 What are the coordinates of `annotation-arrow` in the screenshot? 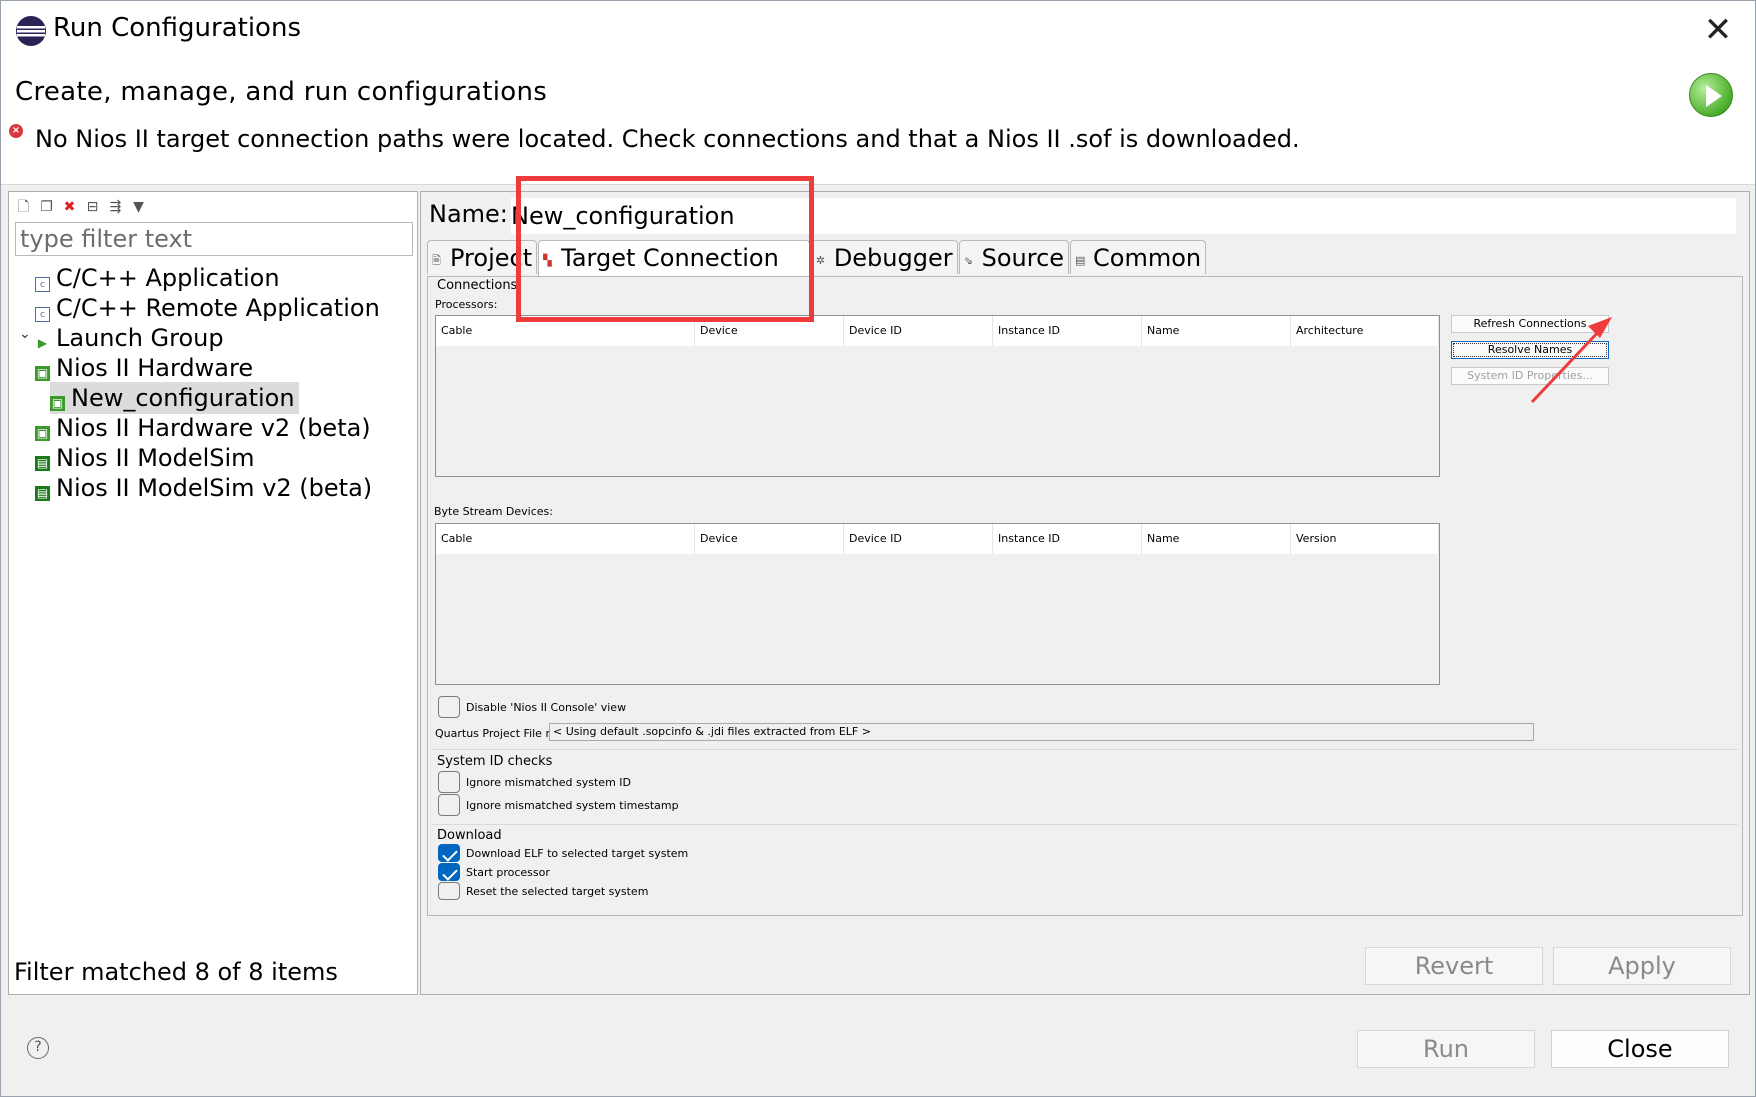 It's located at (1571, 360).